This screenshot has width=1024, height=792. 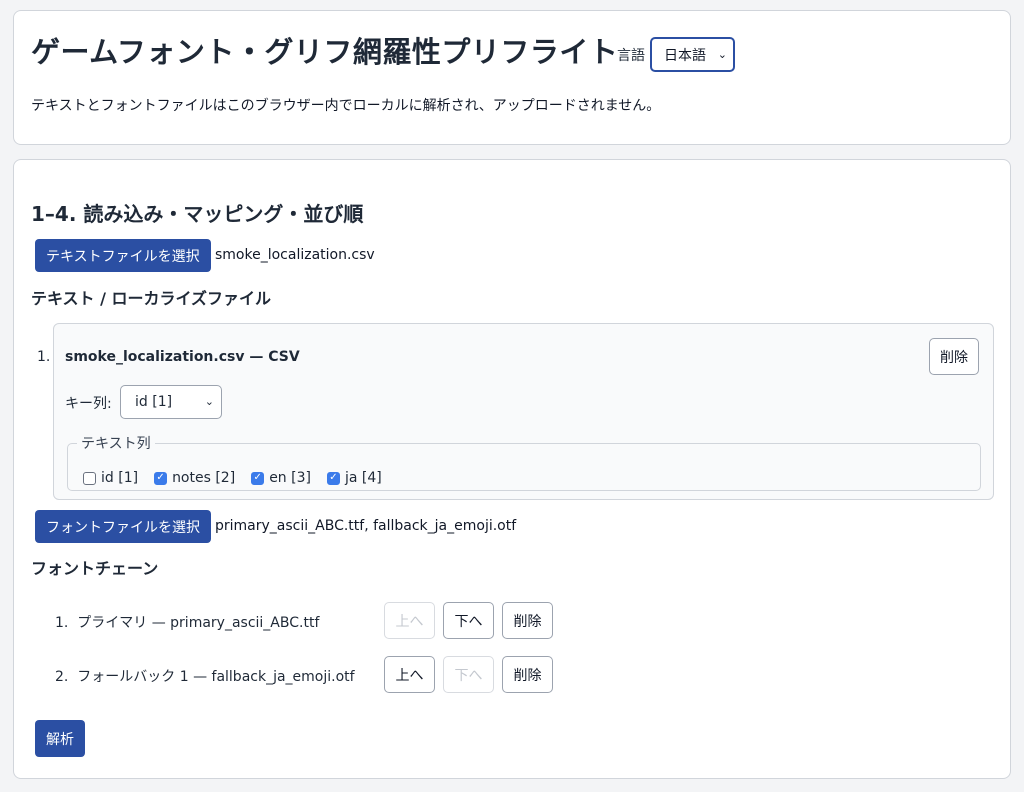 I want to click on key-column-label: キー列:, so click(x=88, y=404).